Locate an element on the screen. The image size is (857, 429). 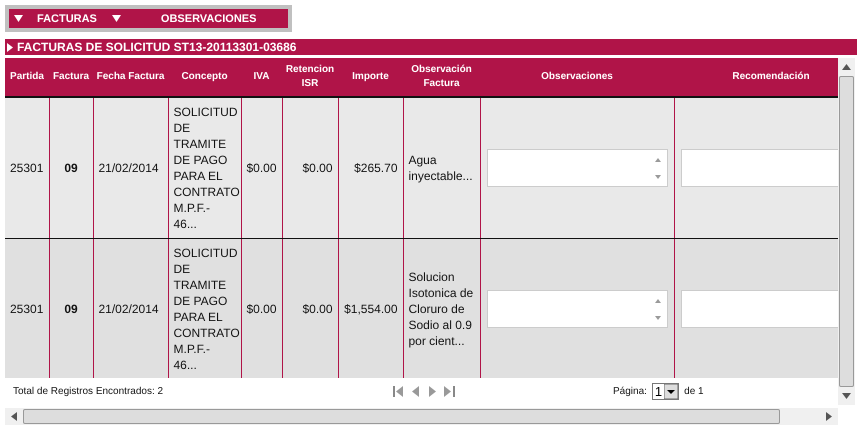
expand-icon is located at coordinates (10, 47).